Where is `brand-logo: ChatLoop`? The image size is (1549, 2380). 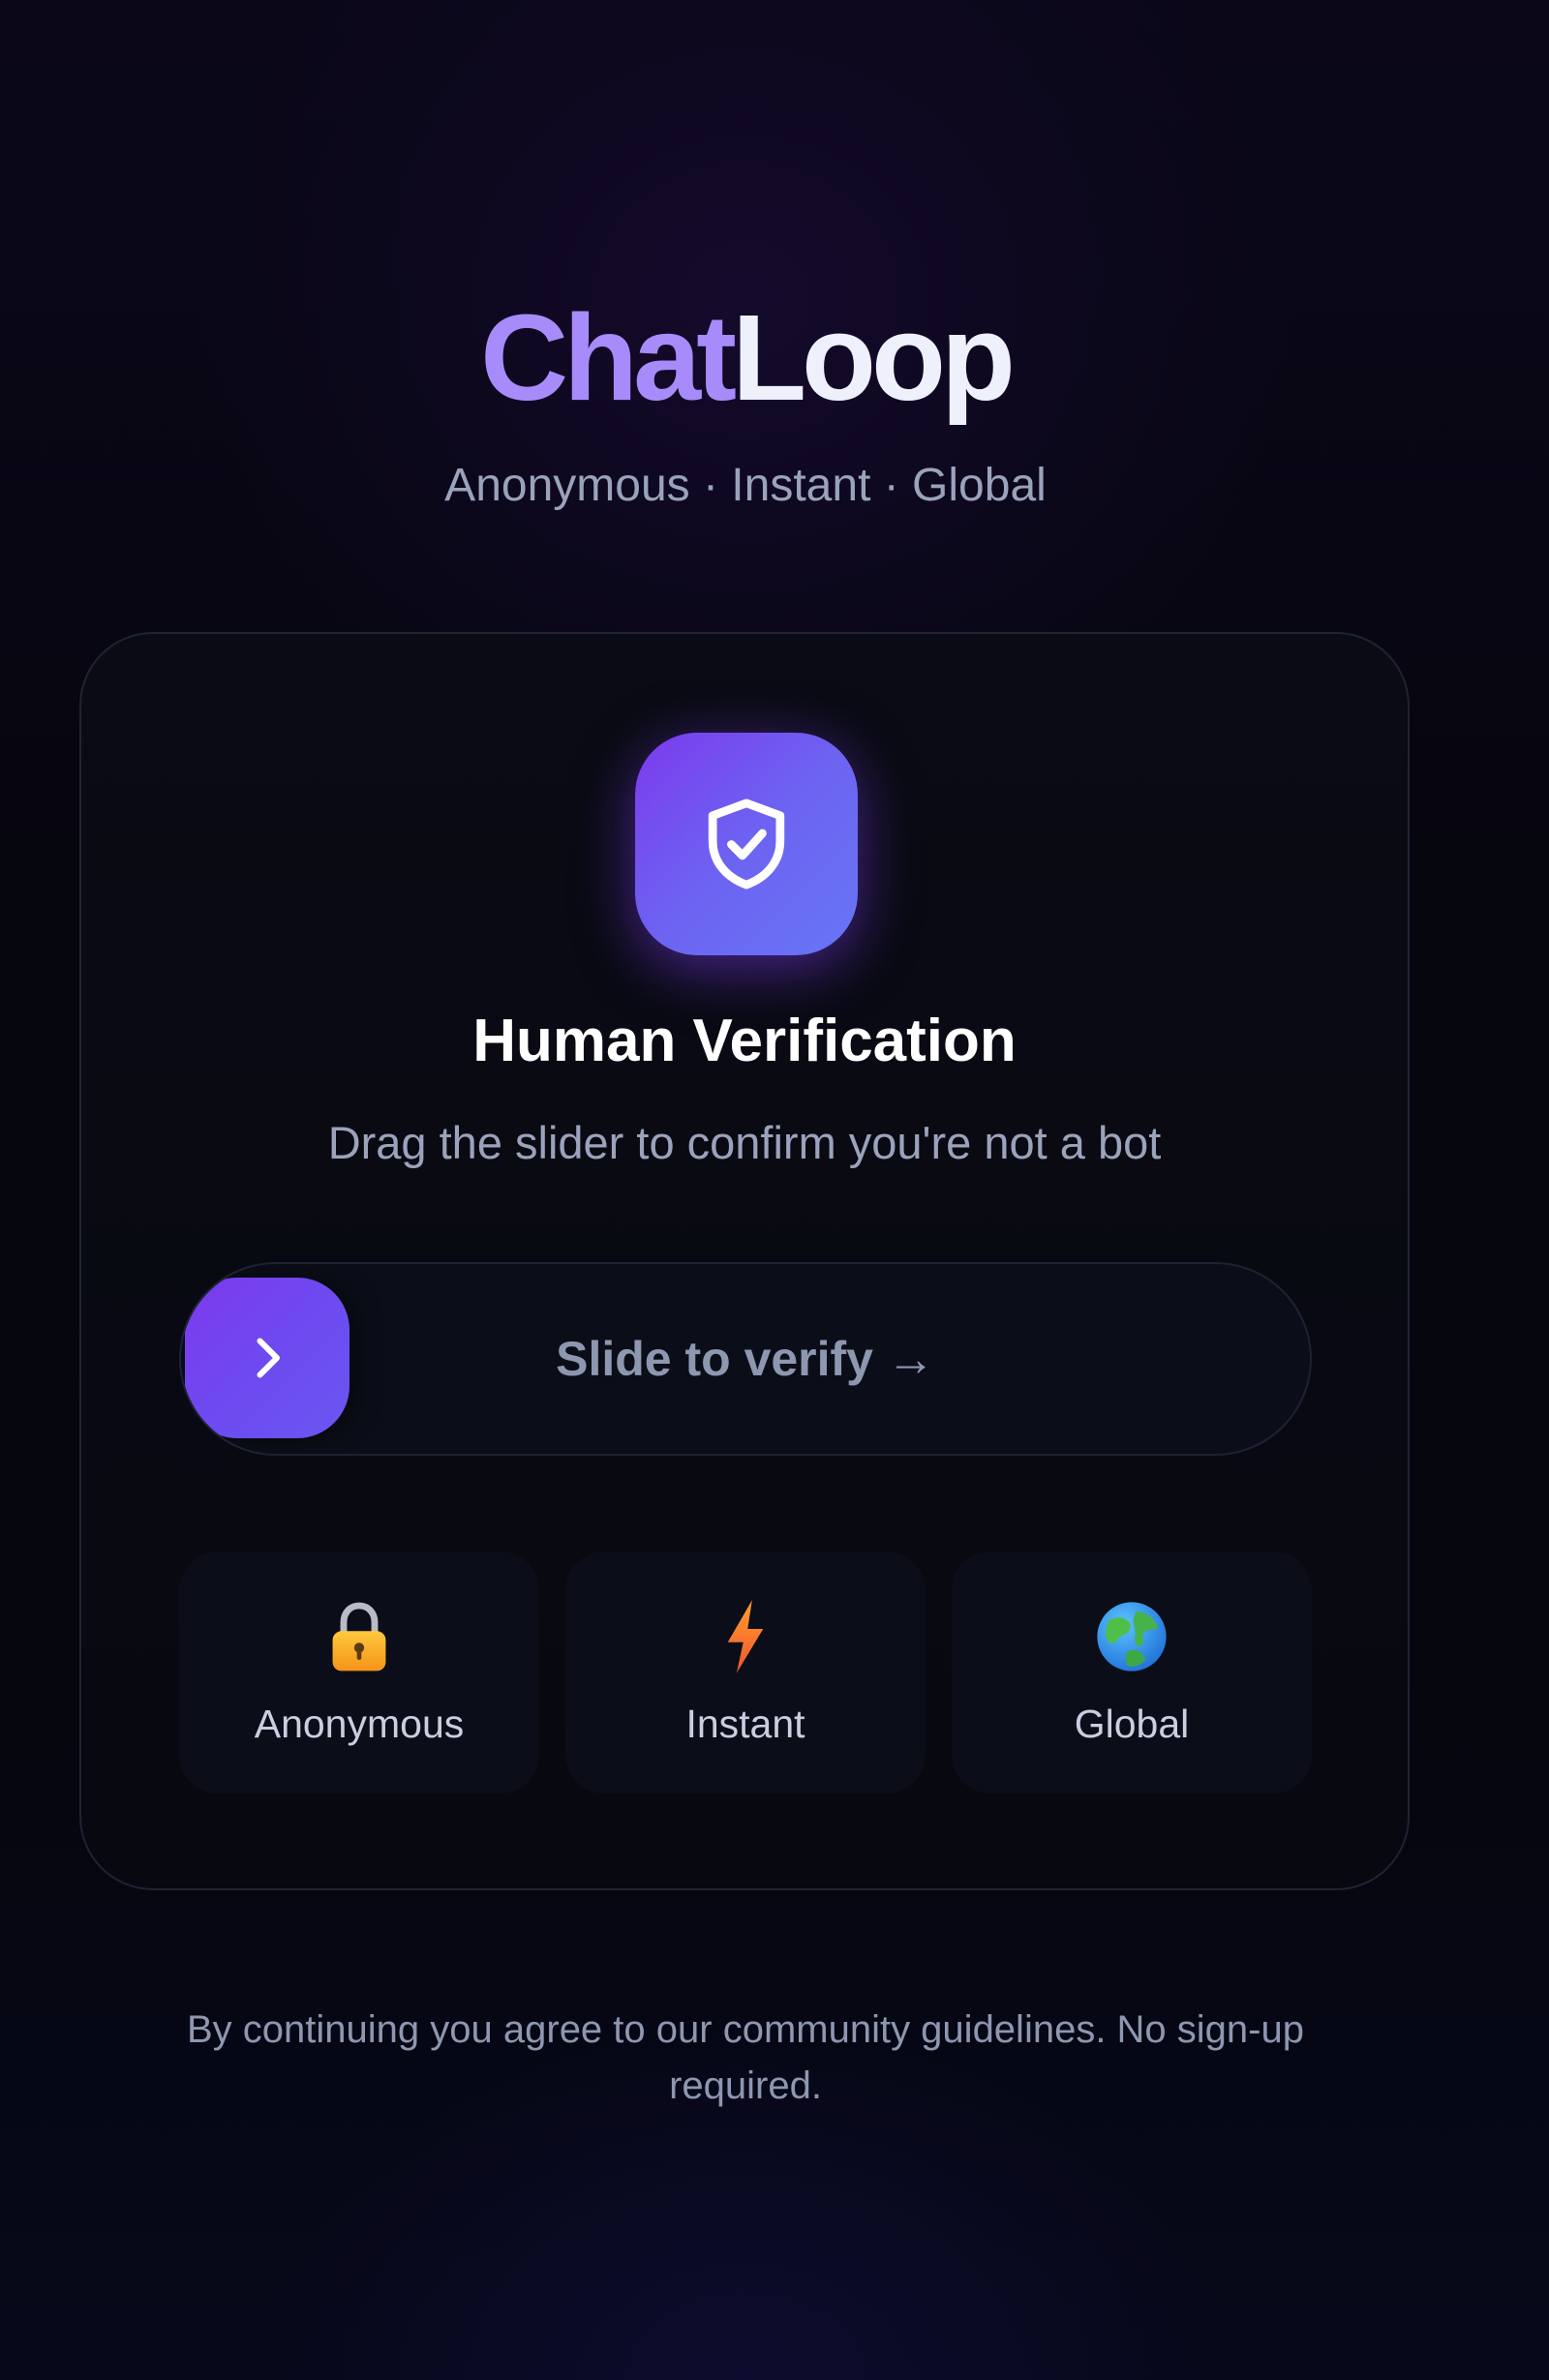 brand-logo: ChatLoop is located at coordinates (746, 359).